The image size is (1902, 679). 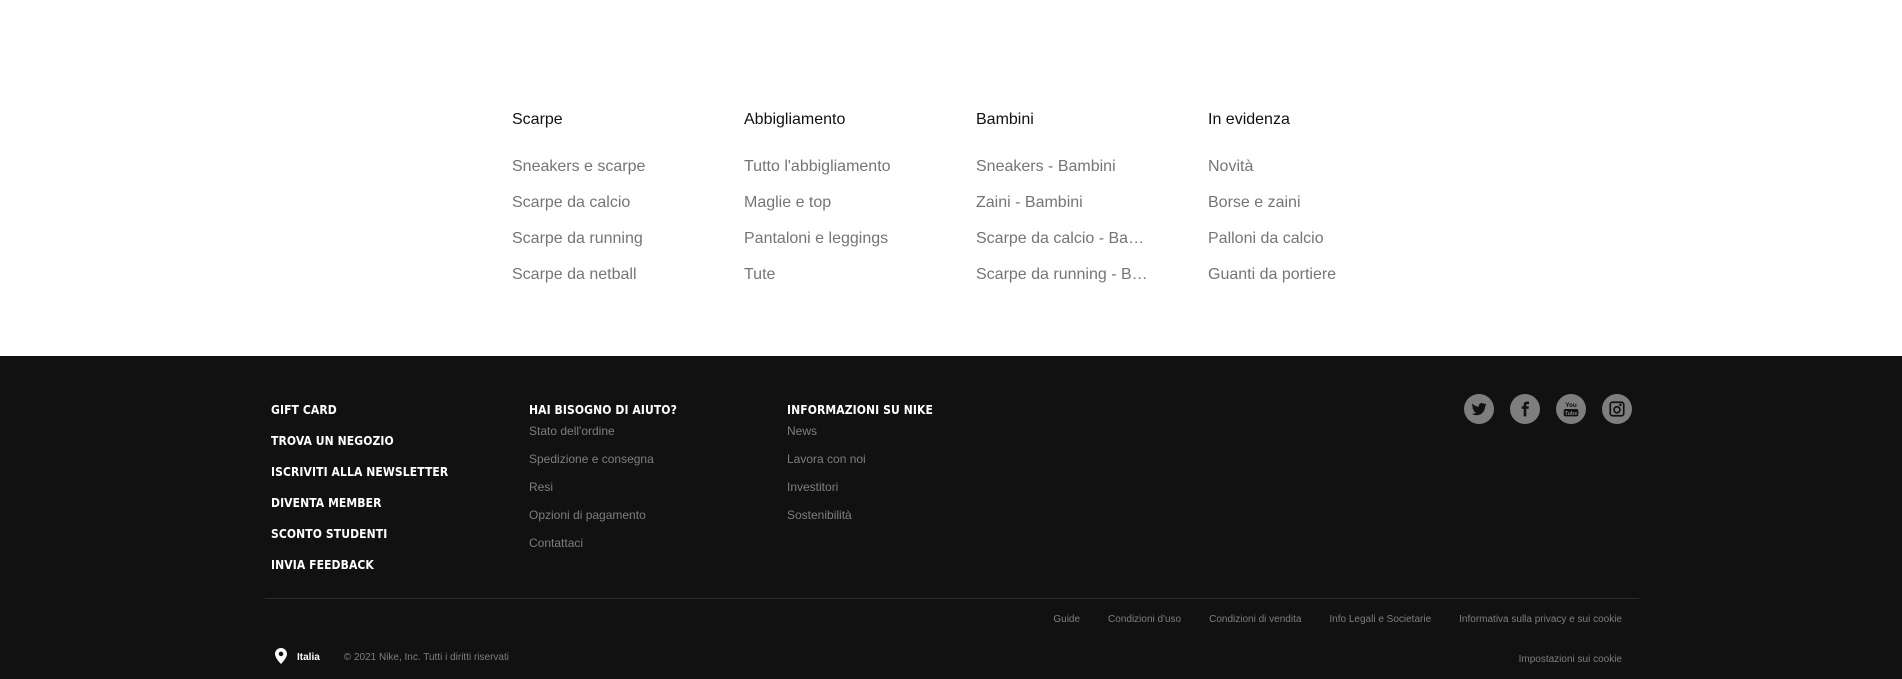 I want to click on menu-item: Guanti da portiere, so click(x=1298, y=284).